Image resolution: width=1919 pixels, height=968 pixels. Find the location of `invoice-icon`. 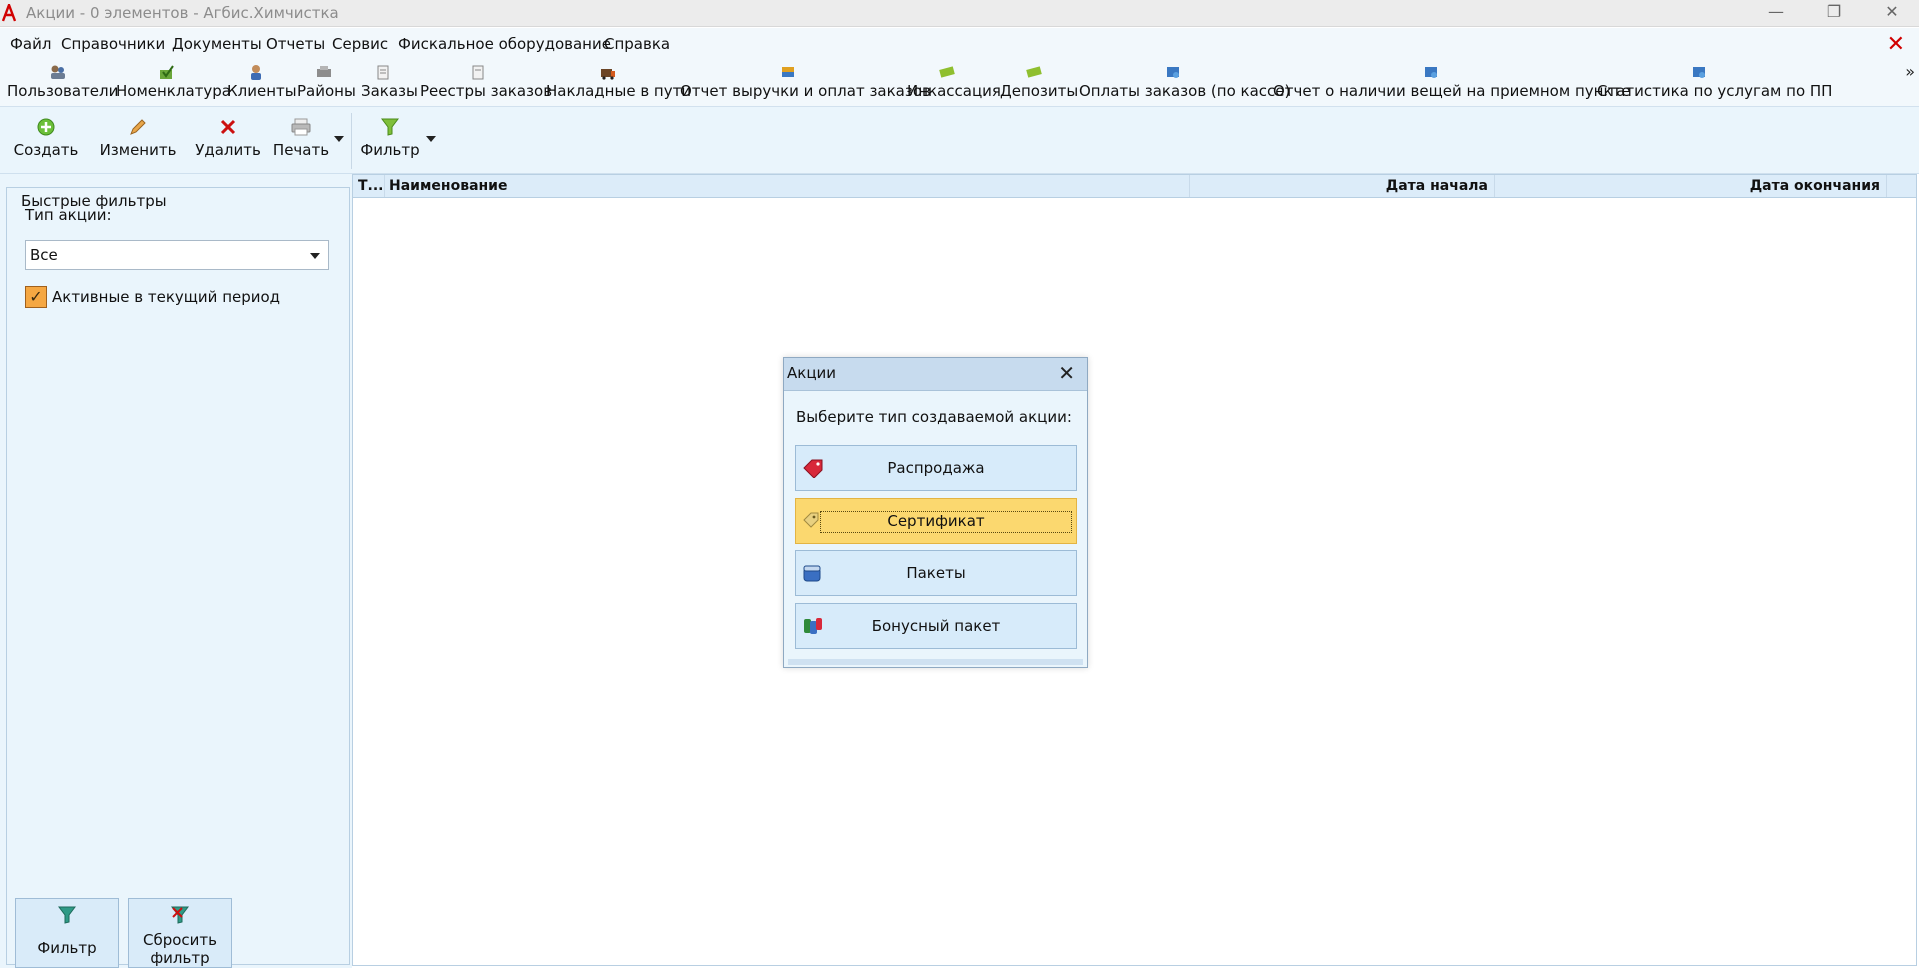

invoice-icon is located at coordinates (608, 74).